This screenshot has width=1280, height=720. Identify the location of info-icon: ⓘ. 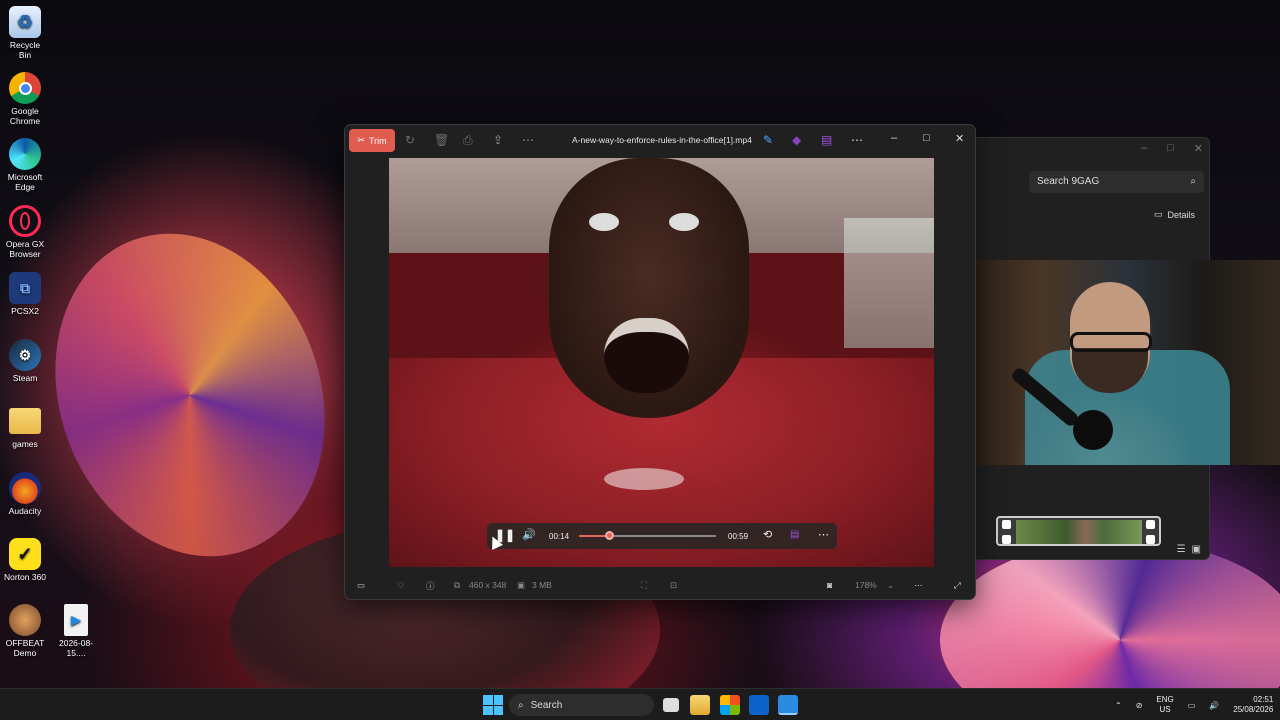
(430, 586).